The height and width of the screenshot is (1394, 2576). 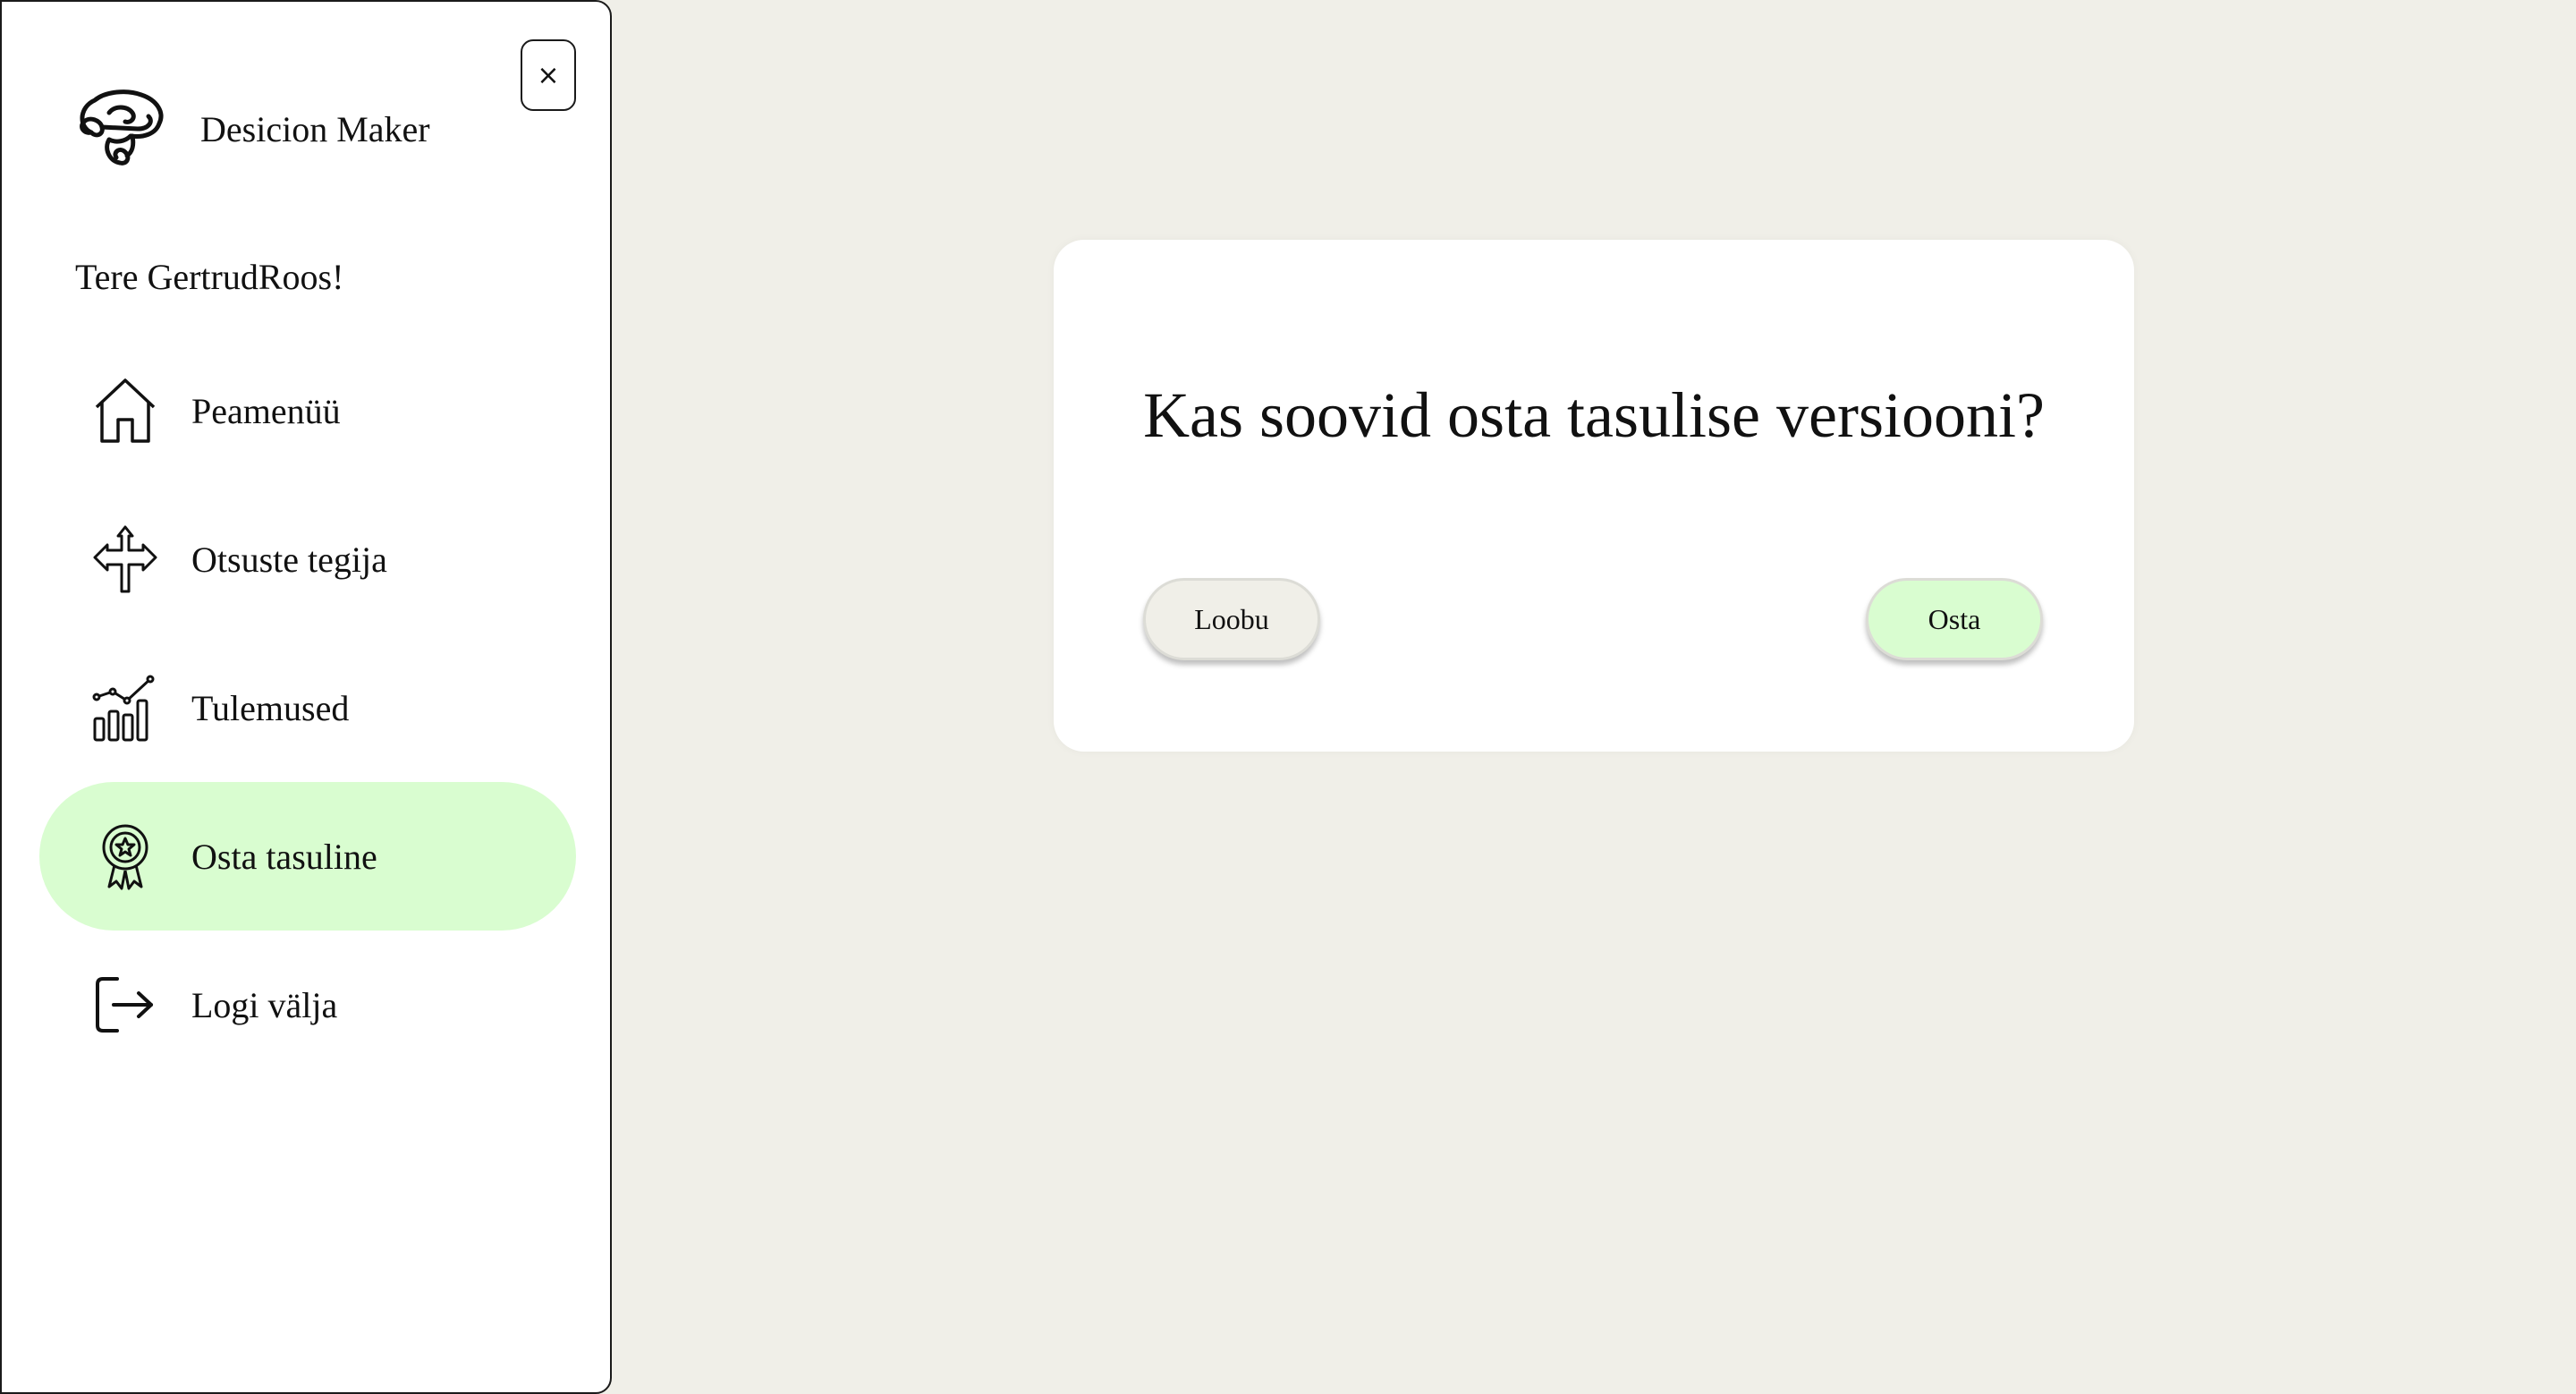 I want to click on sidebar-item-otsuste-tegija: Otsuste tegija, so click(x=307, y=559).